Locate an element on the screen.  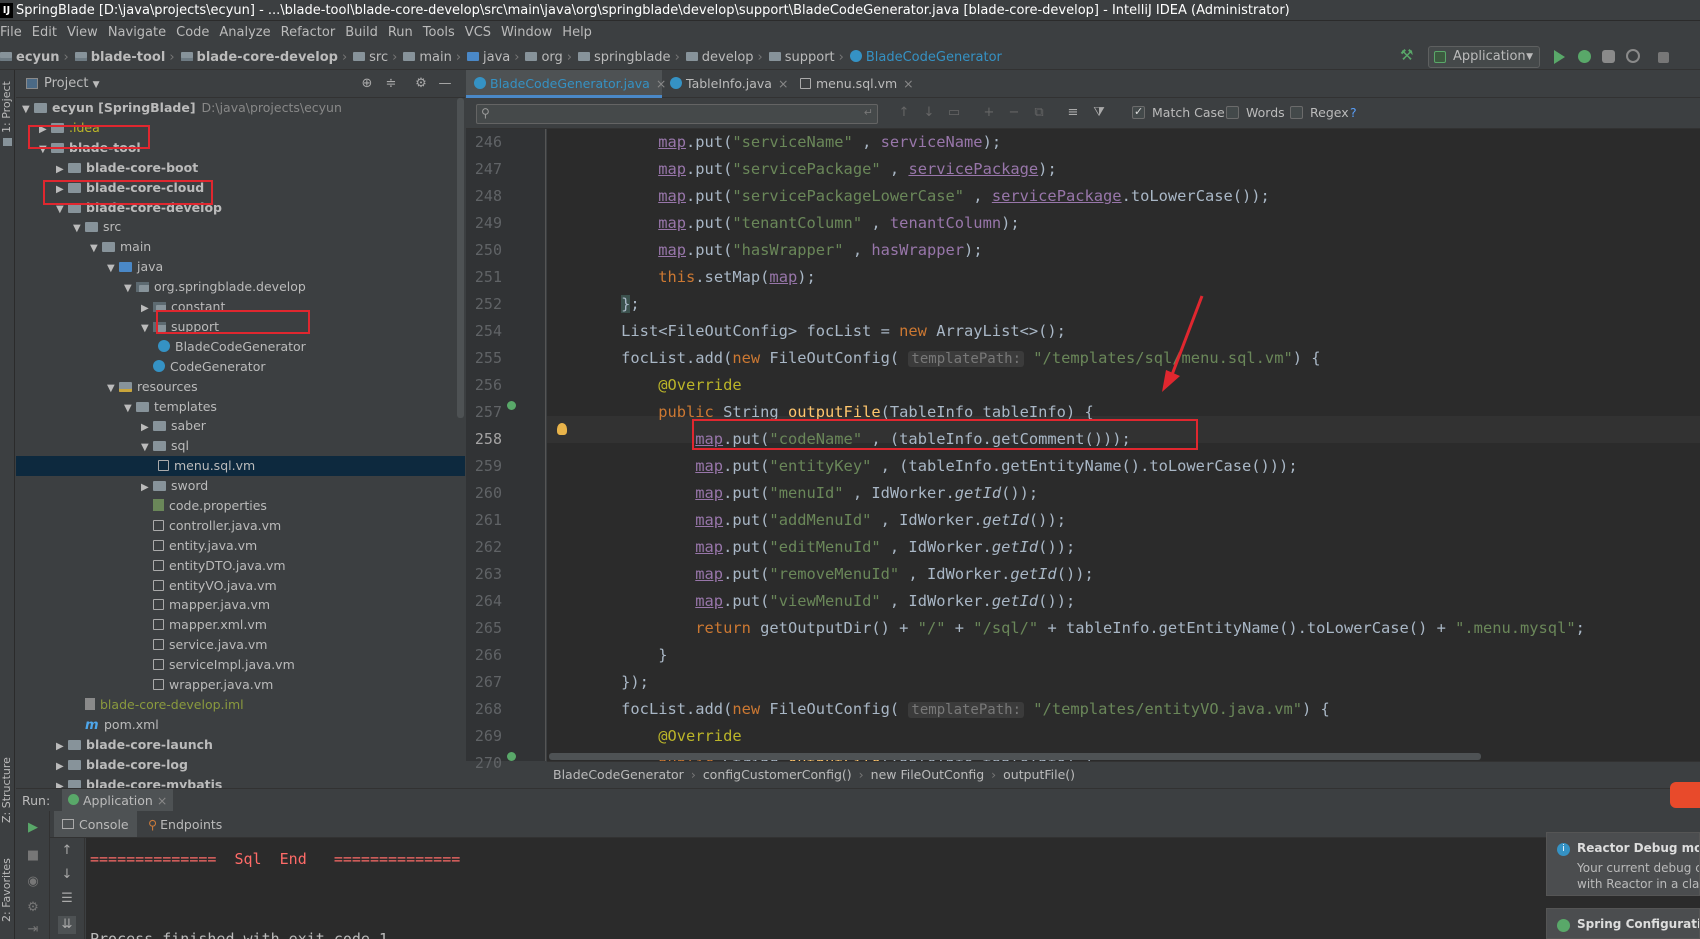
debug-icon is located at coordinates (1584, 56).